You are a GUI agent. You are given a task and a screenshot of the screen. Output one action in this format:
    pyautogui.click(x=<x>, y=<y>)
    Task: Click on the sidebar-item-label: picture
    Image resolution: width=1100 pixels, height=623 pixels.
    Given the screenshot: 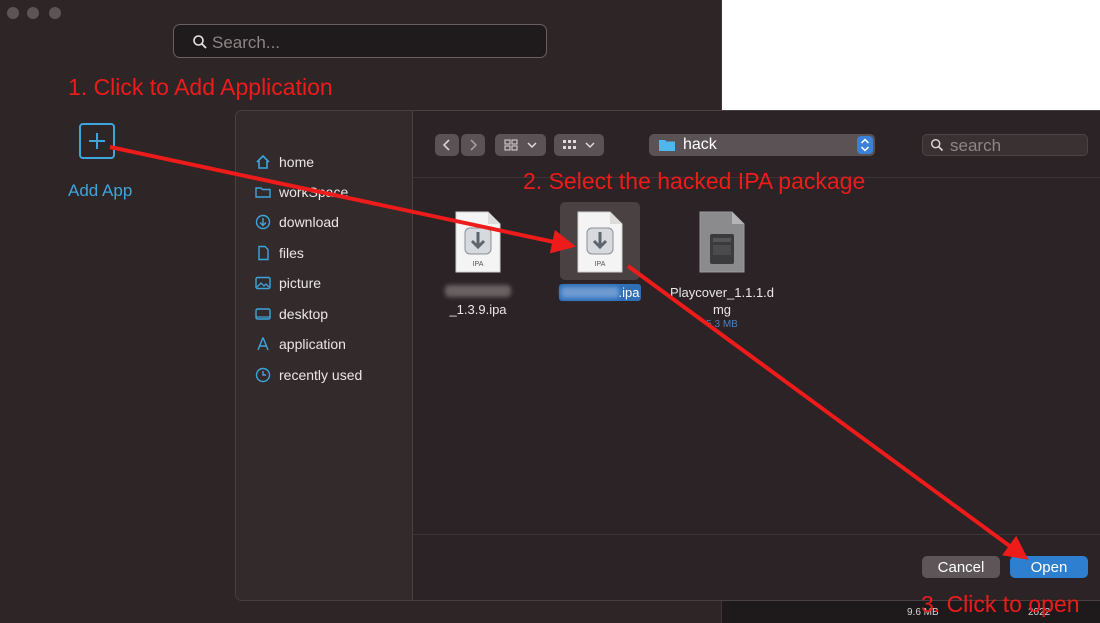 What is the action you would take?
    pyautogui.click(x=300, y=283)
    